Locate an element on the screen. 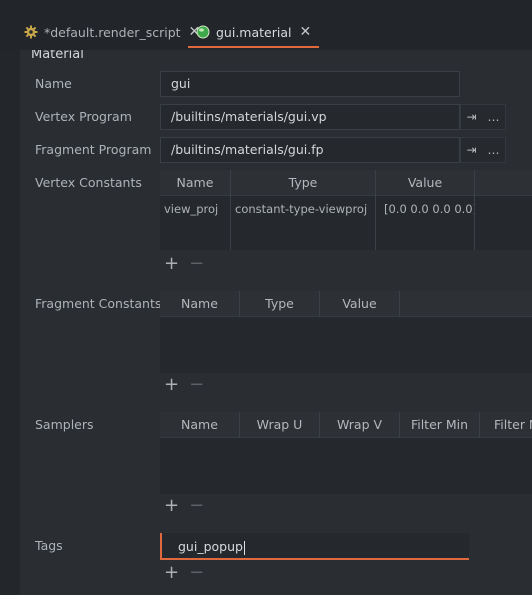  vertex-program-label: Vertex Program is located at coordinates (83, 116).